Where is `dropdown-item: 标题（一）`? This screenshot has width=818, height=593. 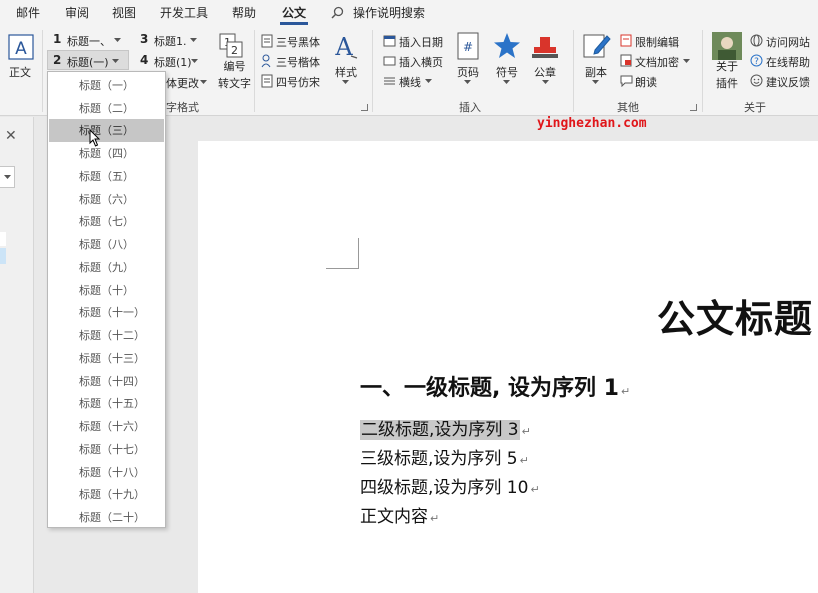
dropdown-item: 标题（一） is located at coordinates (106, 85).